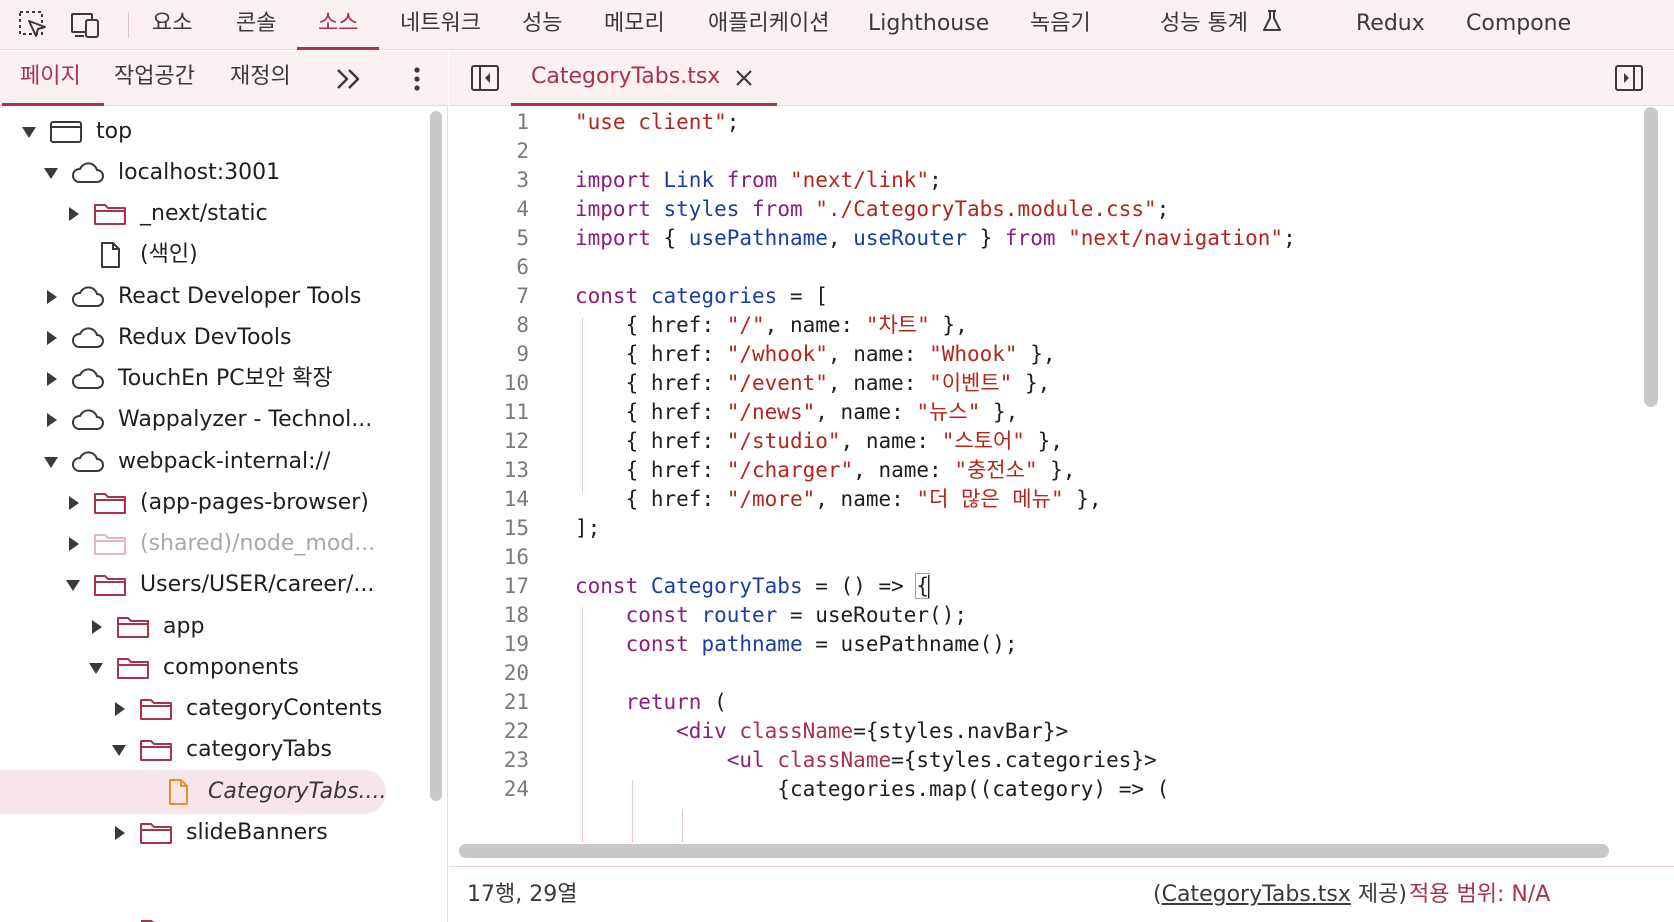 The image size is (1674, 922). I want to click on line-number: 12, so click(489, 441).